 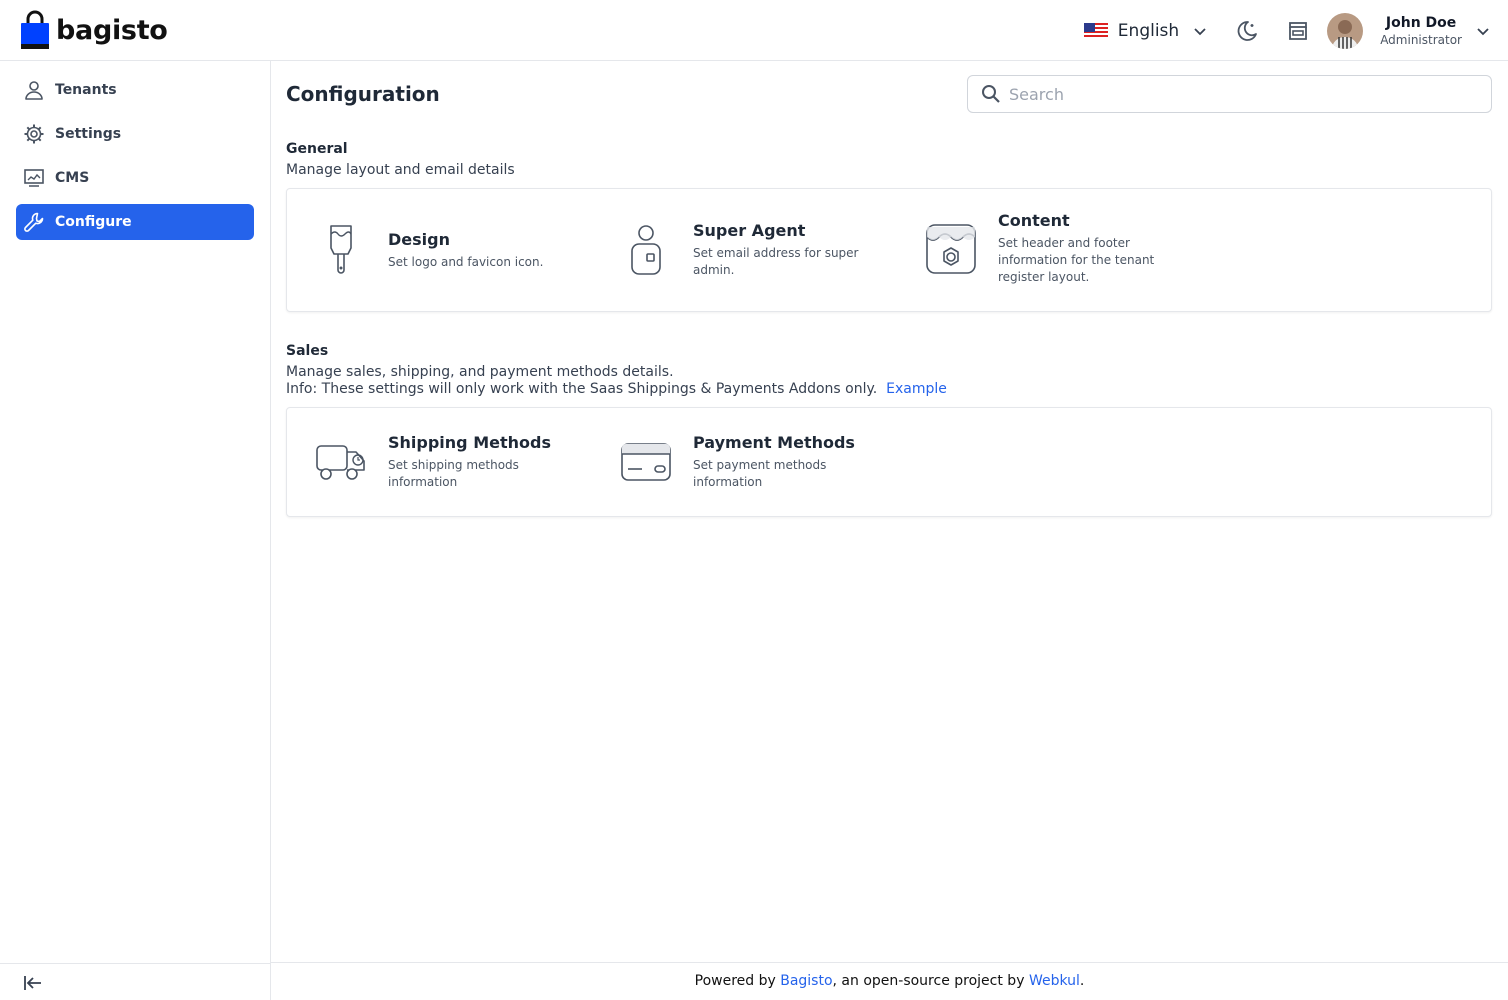 What do you see at coordinates (34, 134) in the screenshot?
I see `gear-icon` at bounding box center [34, 134].